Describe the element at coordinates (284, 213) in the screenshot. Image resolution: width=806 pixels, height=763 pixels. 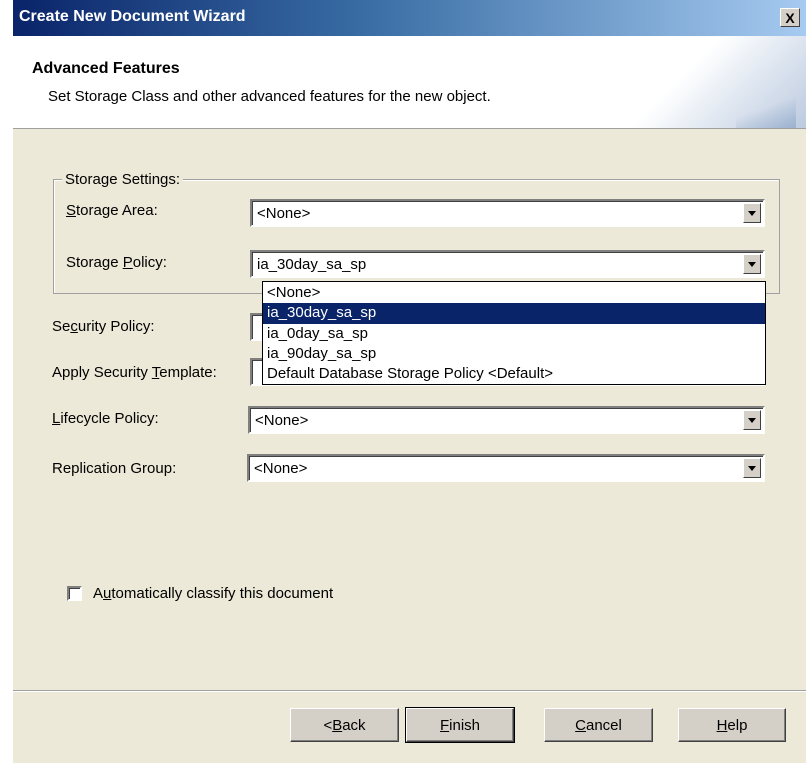
I see `storage-area-value: <None>` at that location.